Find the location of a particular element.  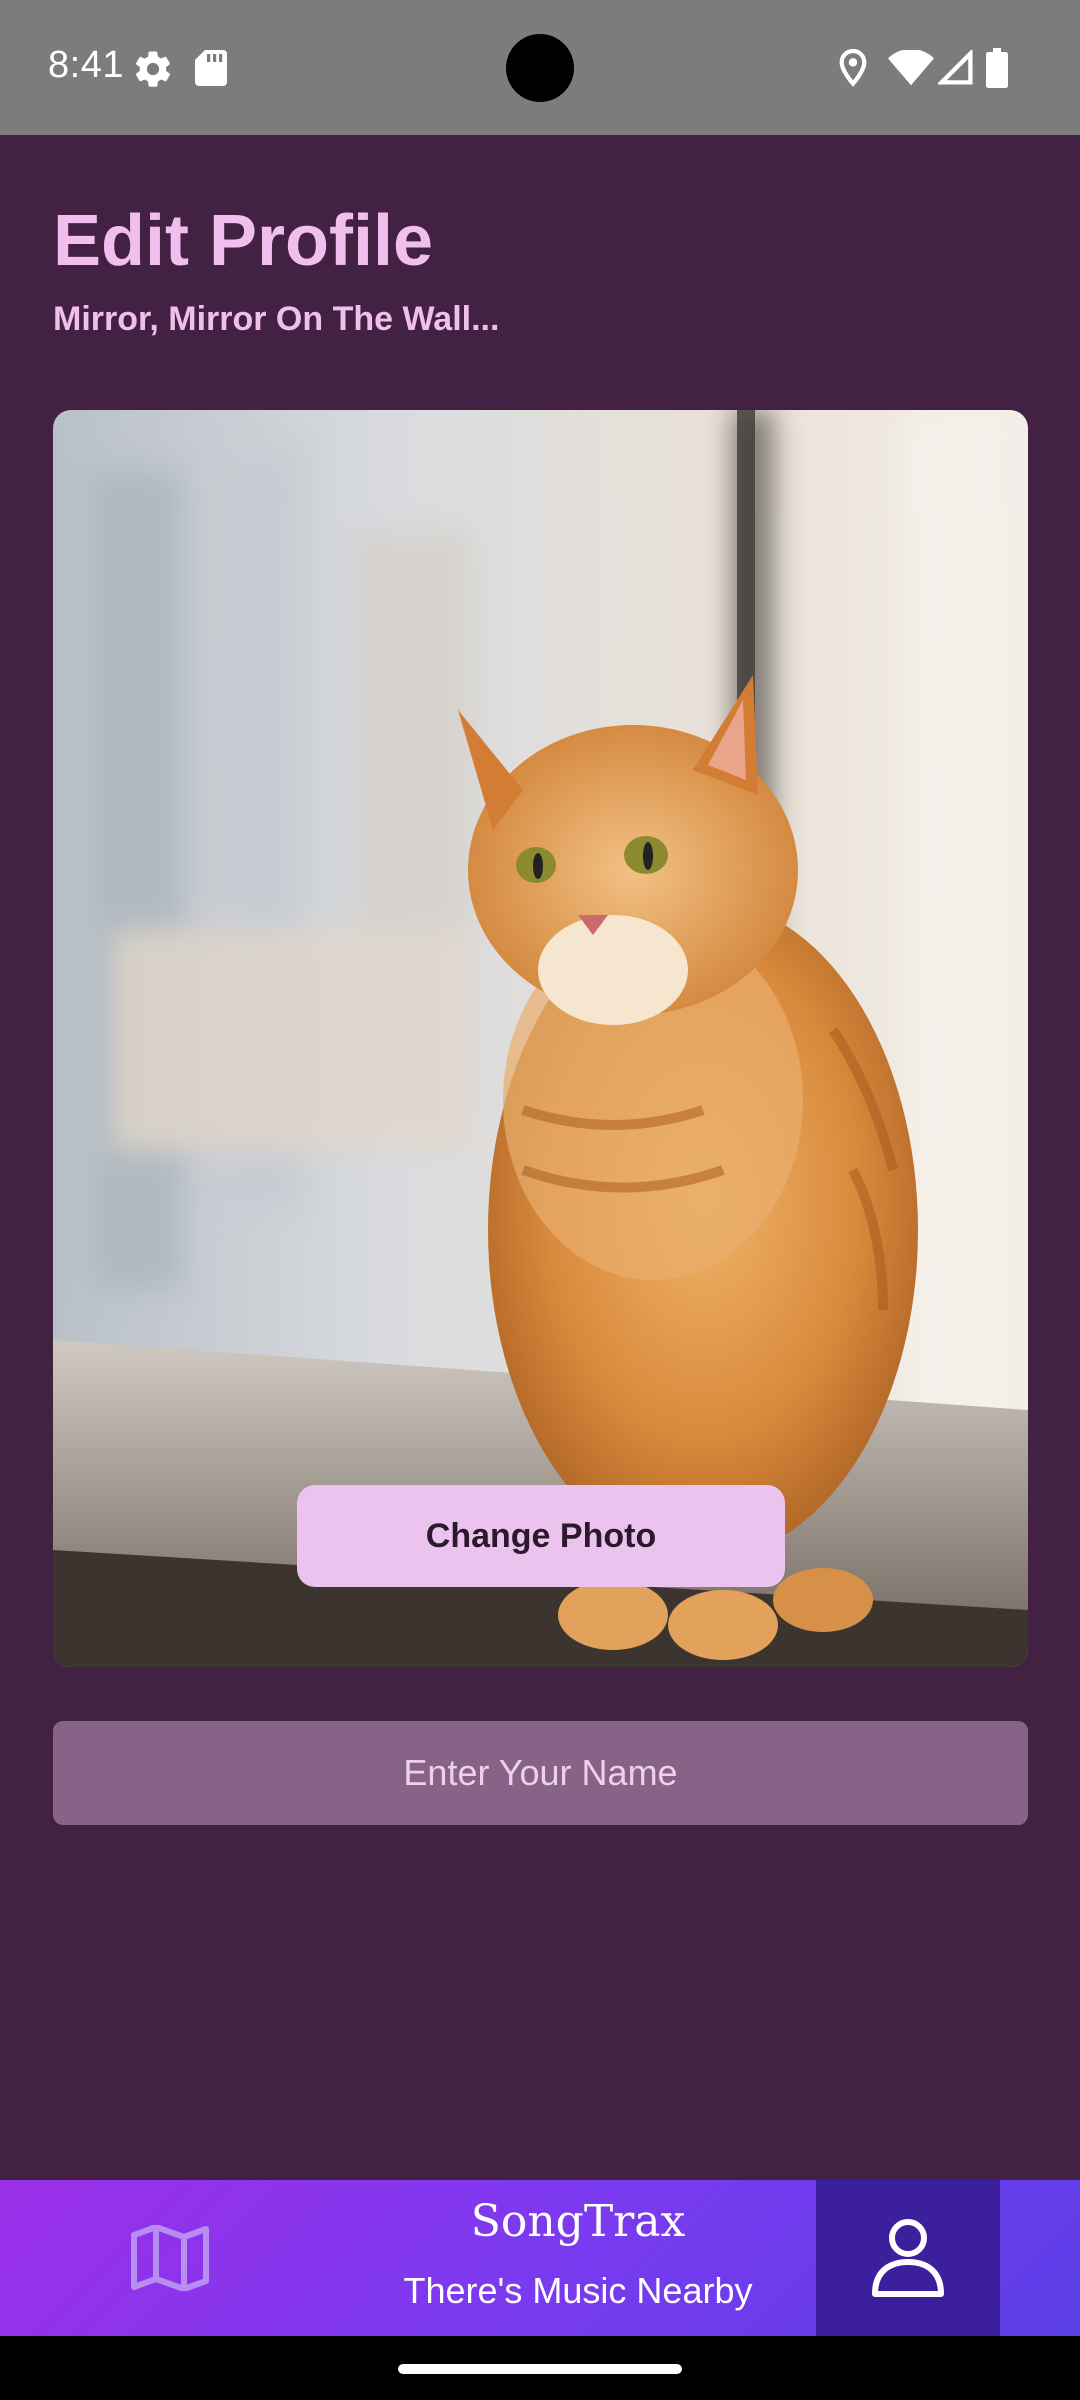

bottom-nav: SongTrax There's Music Nearby is located at coordinates (540, 2258).